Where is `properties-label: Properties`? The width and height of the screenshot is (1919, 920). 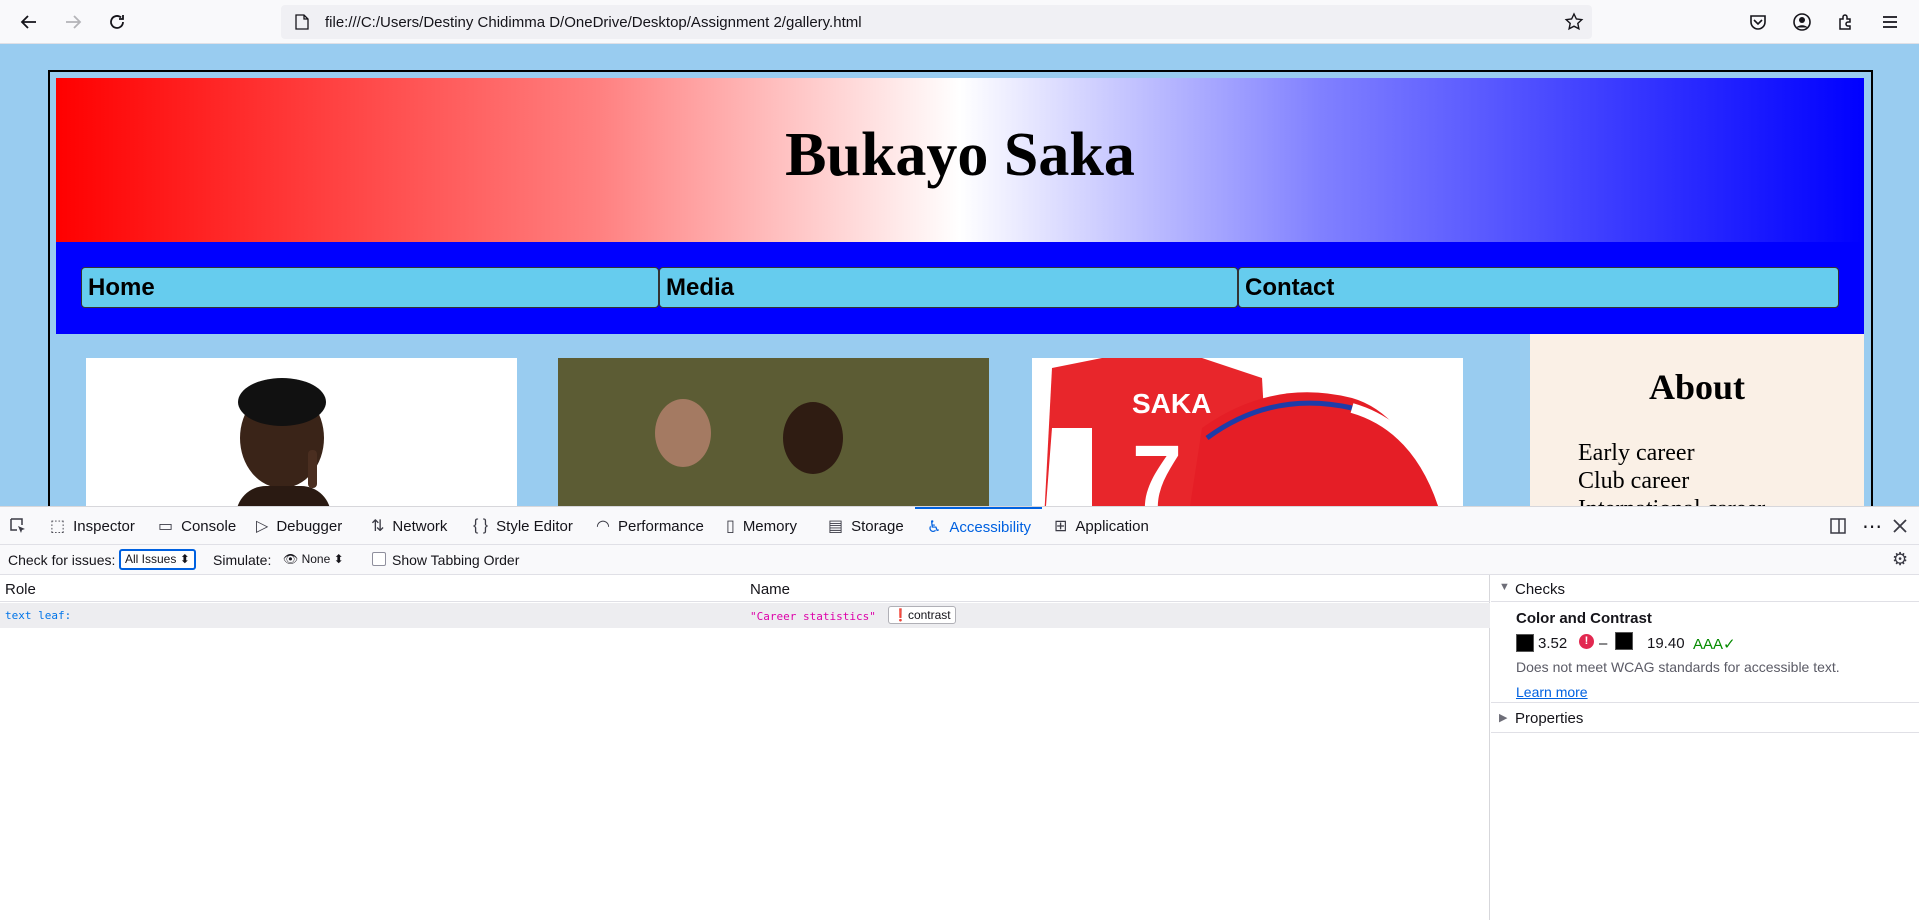
properties-label: Properties is located at coordinates (1549, 718).